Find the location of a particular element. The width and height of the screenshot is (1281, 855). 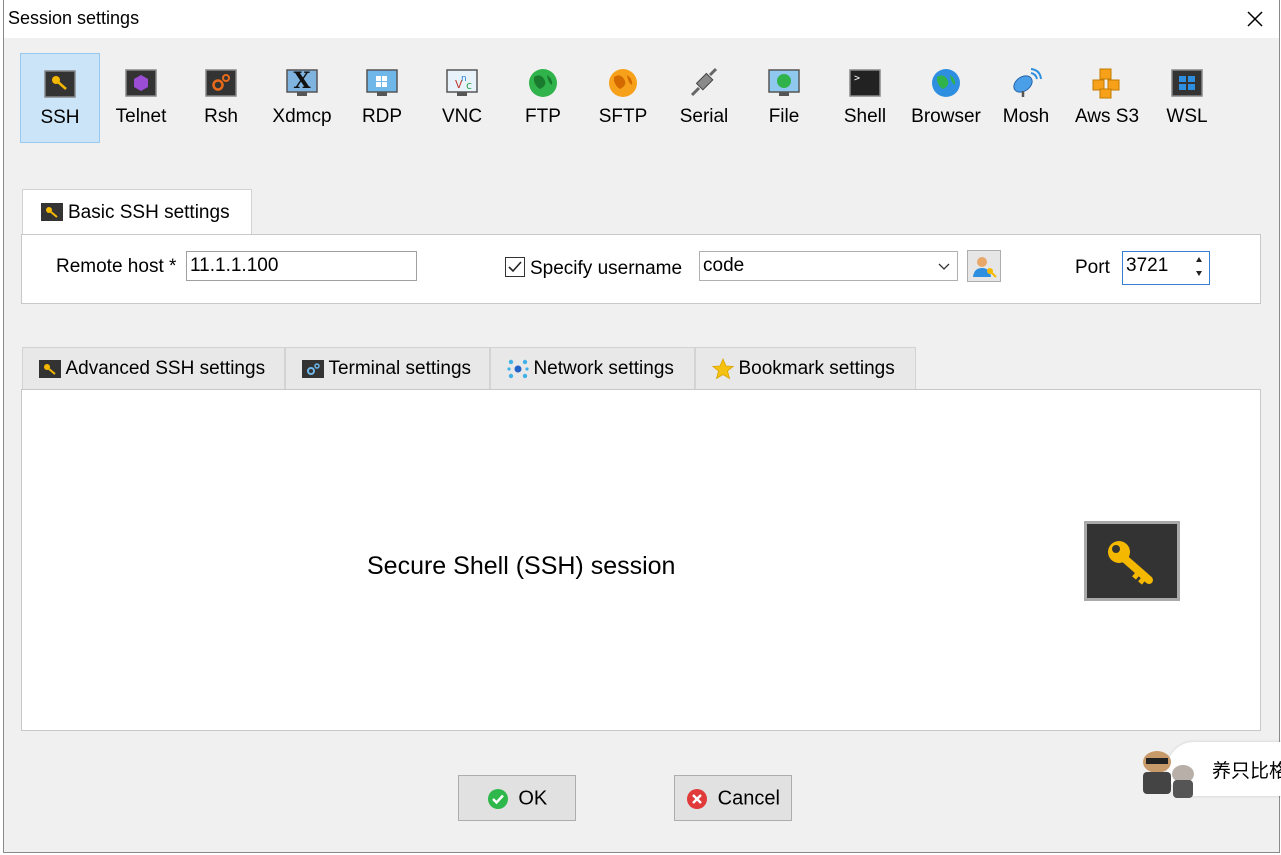

xdmcp-x-icon: X is located at coordinates (302, 82).